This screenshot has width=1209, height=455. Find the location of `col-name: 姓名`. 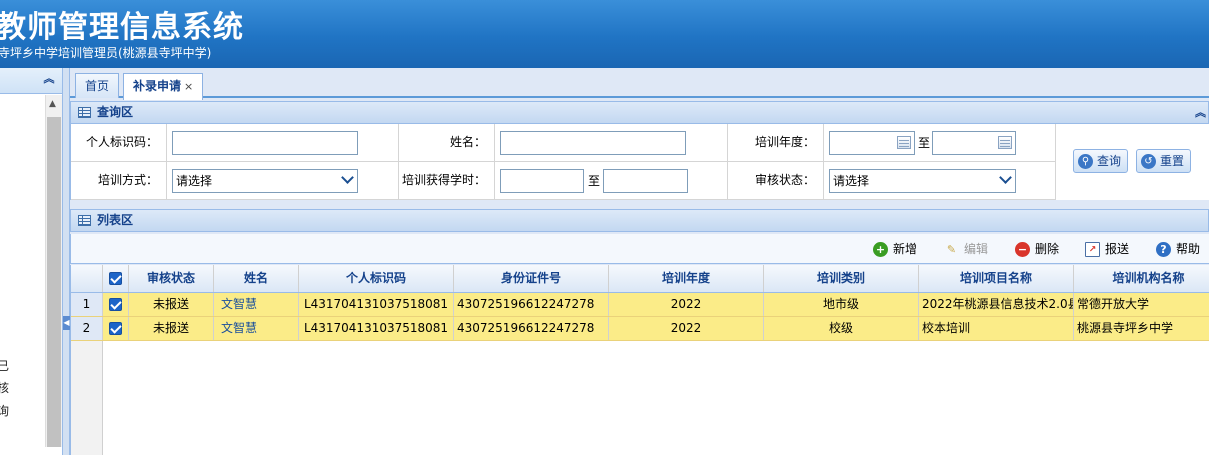

col-name: 姓名 is located at coordinates (256, 278).